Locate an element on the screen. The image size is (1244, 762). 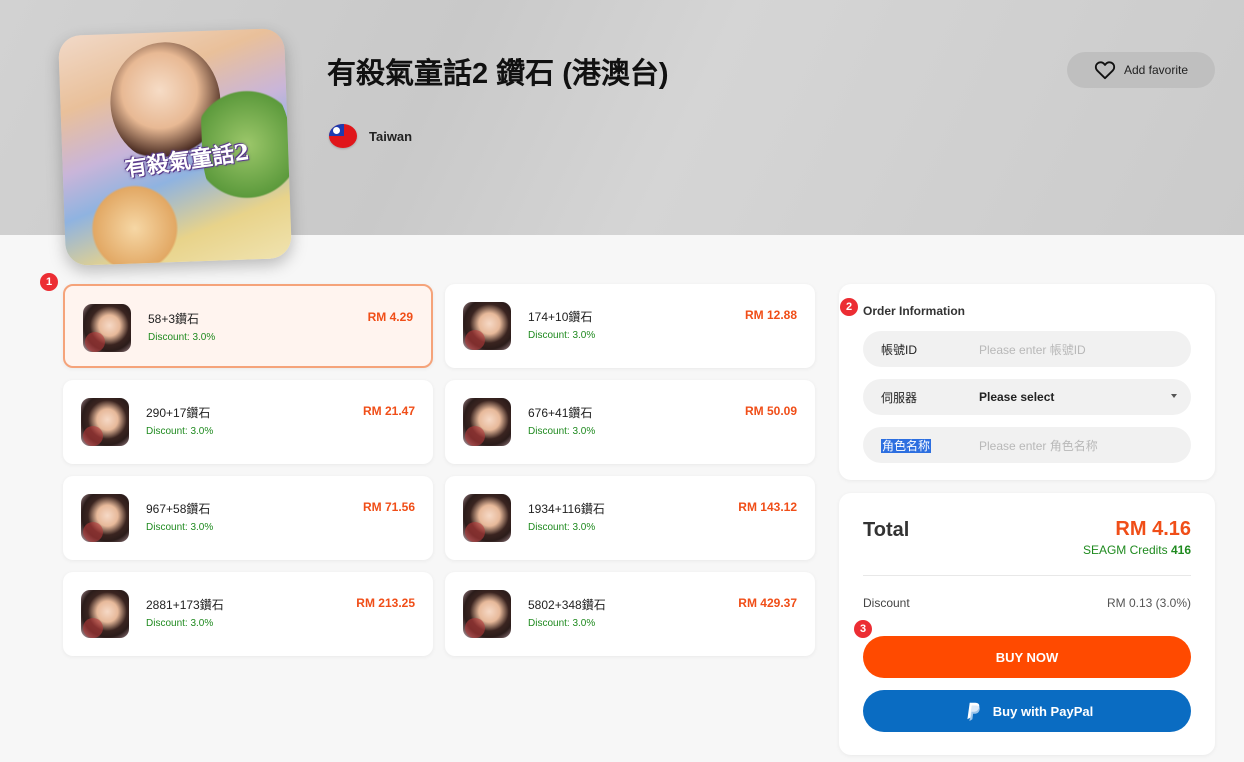
server-select: 伺服器 Please select is located at coordinates (1027, 397).